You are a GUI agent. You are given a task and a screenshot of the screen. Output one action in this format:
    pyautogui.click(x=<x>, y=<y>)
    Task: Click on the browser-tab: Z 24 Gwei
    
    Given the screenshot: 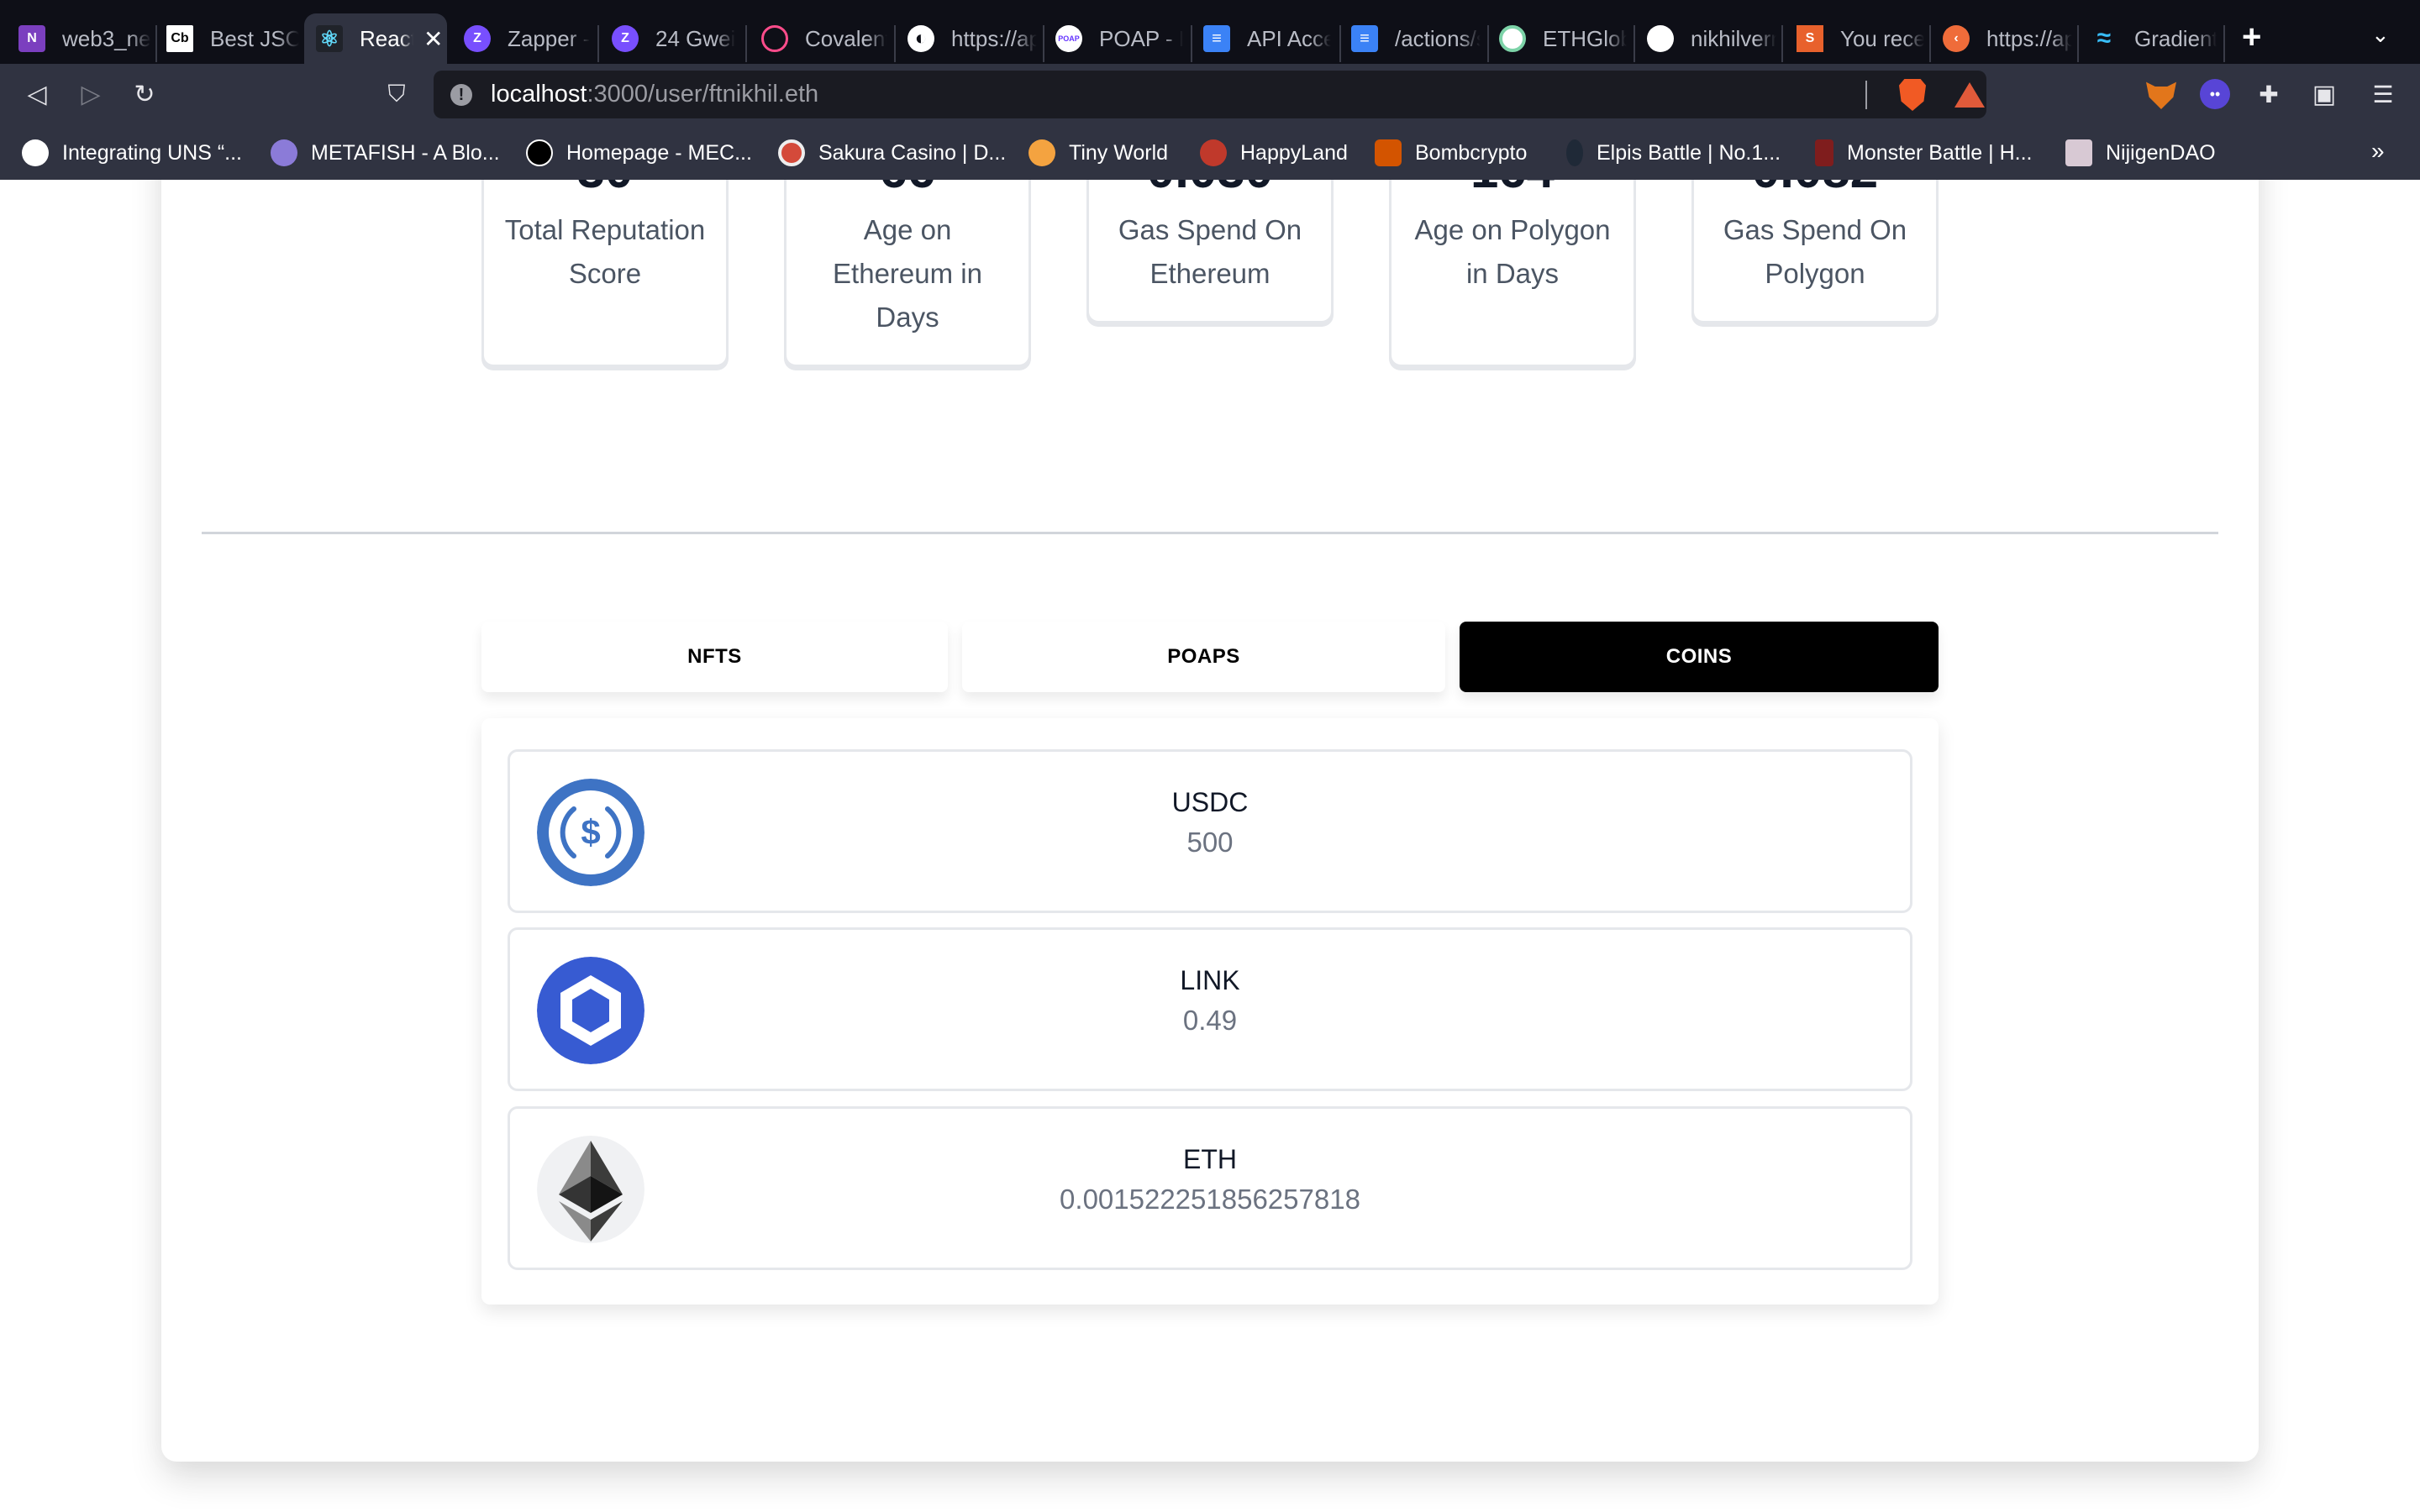 What is the action you would take?
    pyautogui.click(x=674, y=38)
    